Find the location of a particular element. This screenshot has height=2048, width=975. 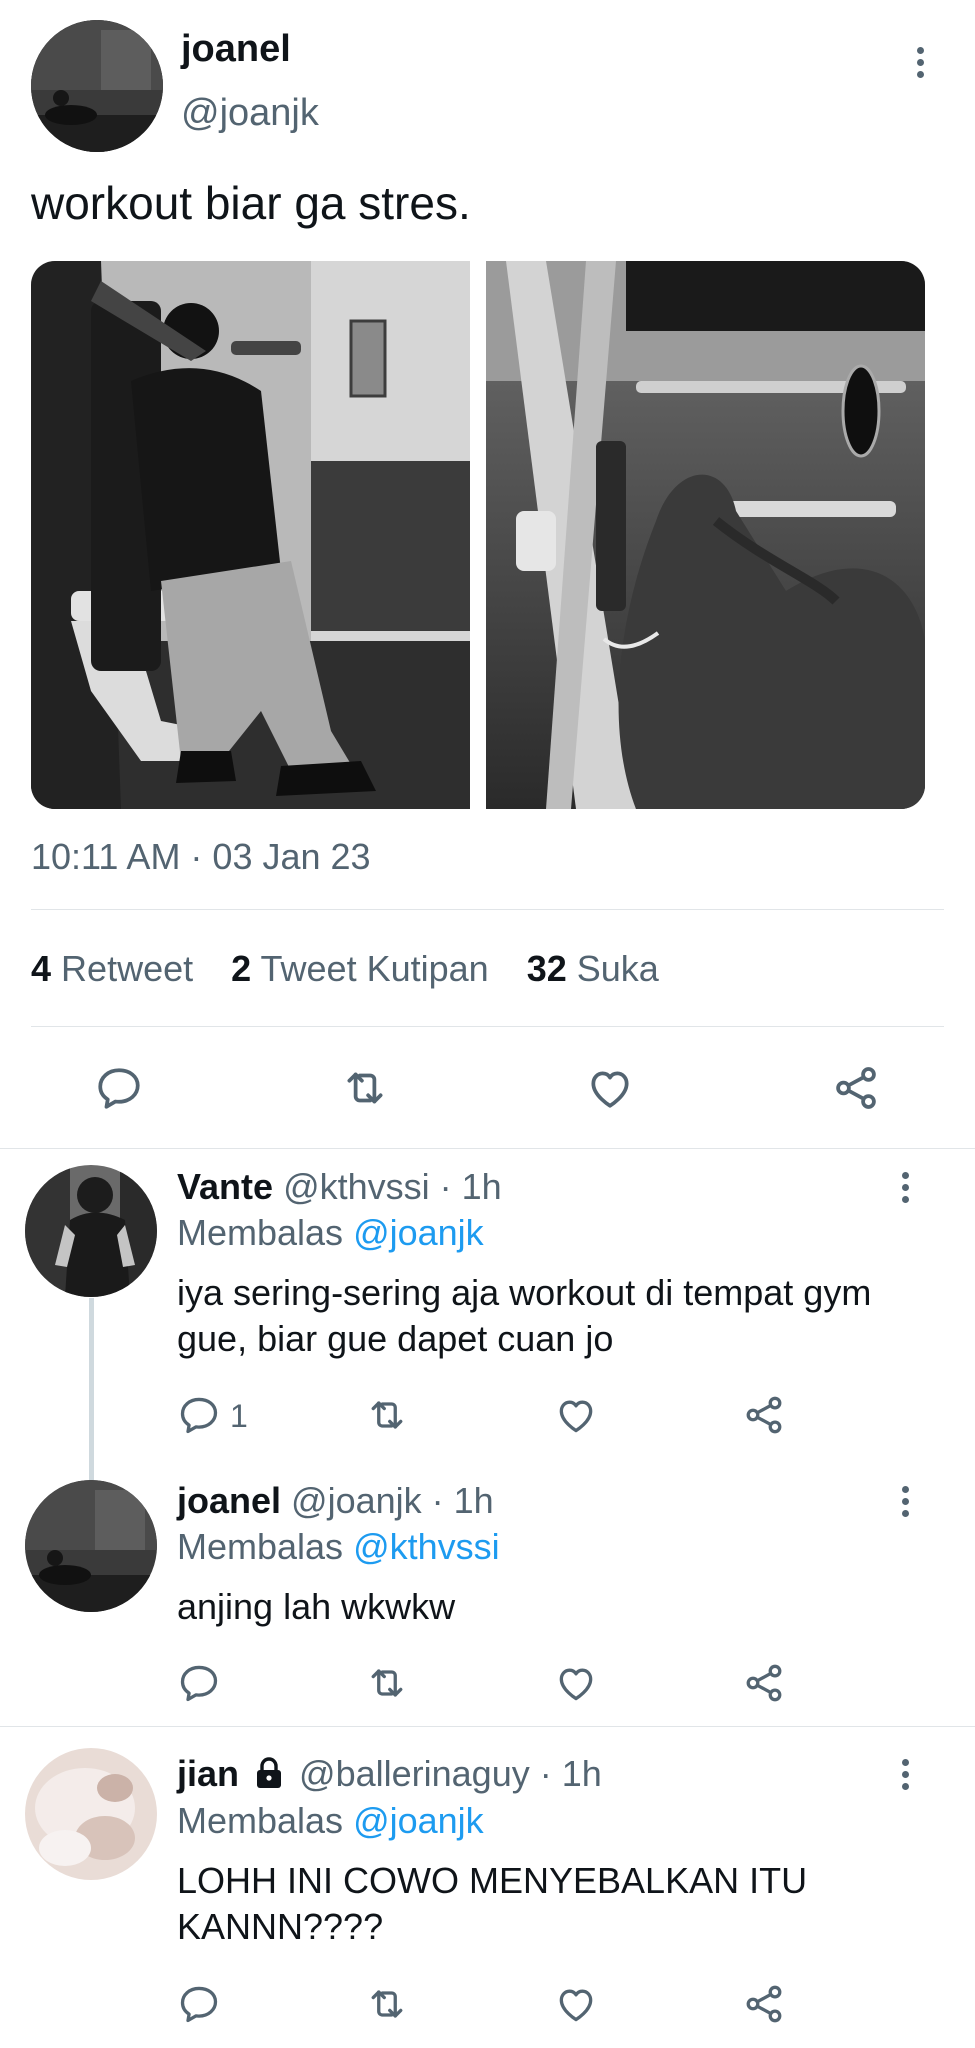

likes-stat: 32 Suka is located at coordinates (593, 968).